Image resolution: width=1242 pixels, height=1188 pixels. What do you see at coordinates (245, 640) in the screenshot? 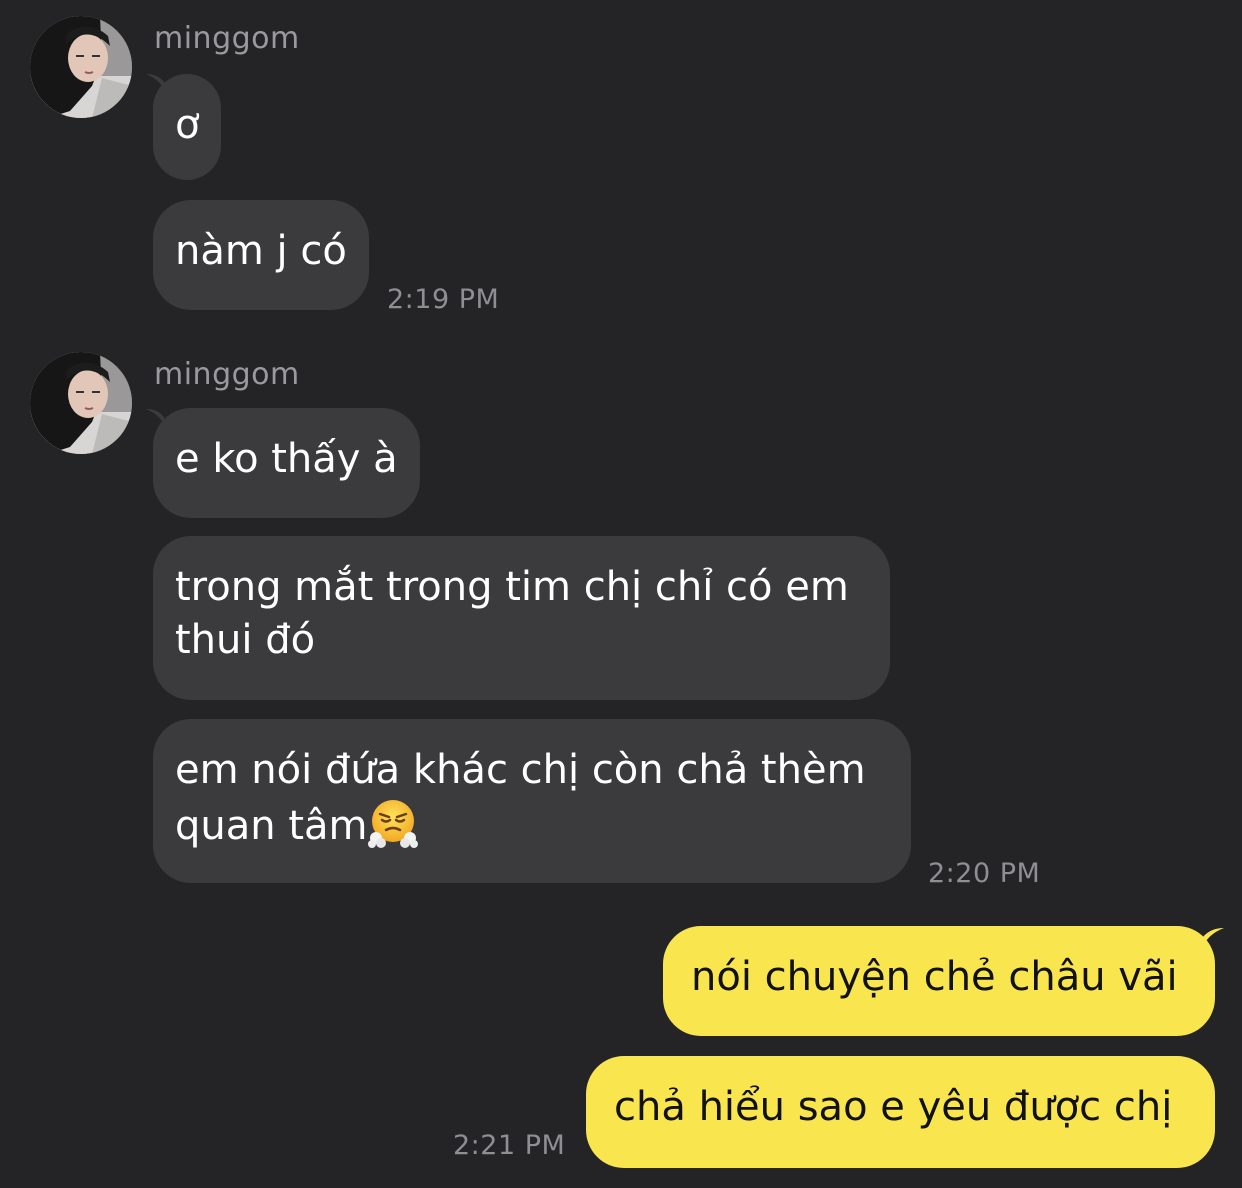
I see `message-text-line: thui đó` at bounding box center [245, 640].